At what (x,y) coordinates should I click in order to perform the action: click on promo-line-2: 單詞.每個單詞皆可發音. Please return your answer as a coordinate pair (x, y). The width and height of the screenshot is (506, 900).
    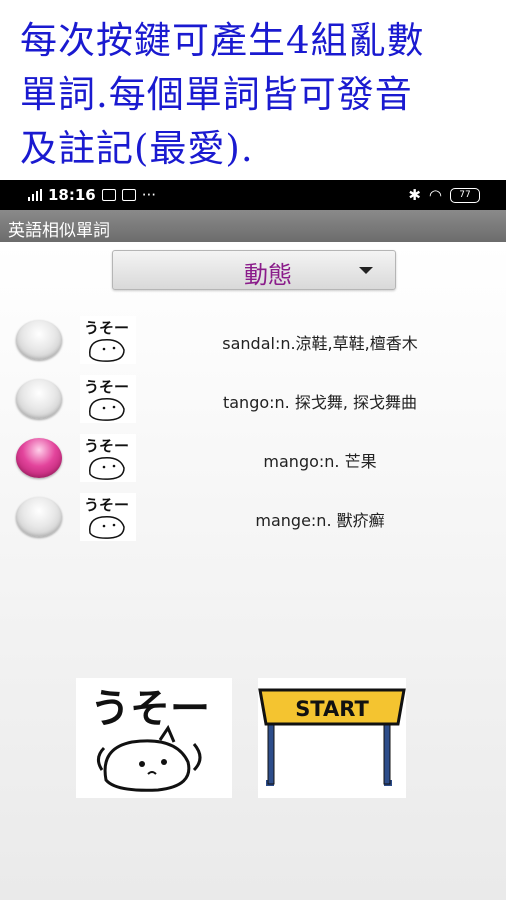
    Looking at the image, I should click on (216, 94).